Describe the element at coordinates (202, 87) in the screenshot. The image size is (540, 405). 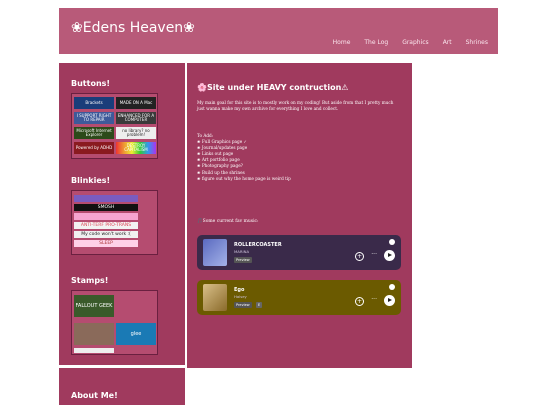
I see `flower-icon: 🌸` at that location.